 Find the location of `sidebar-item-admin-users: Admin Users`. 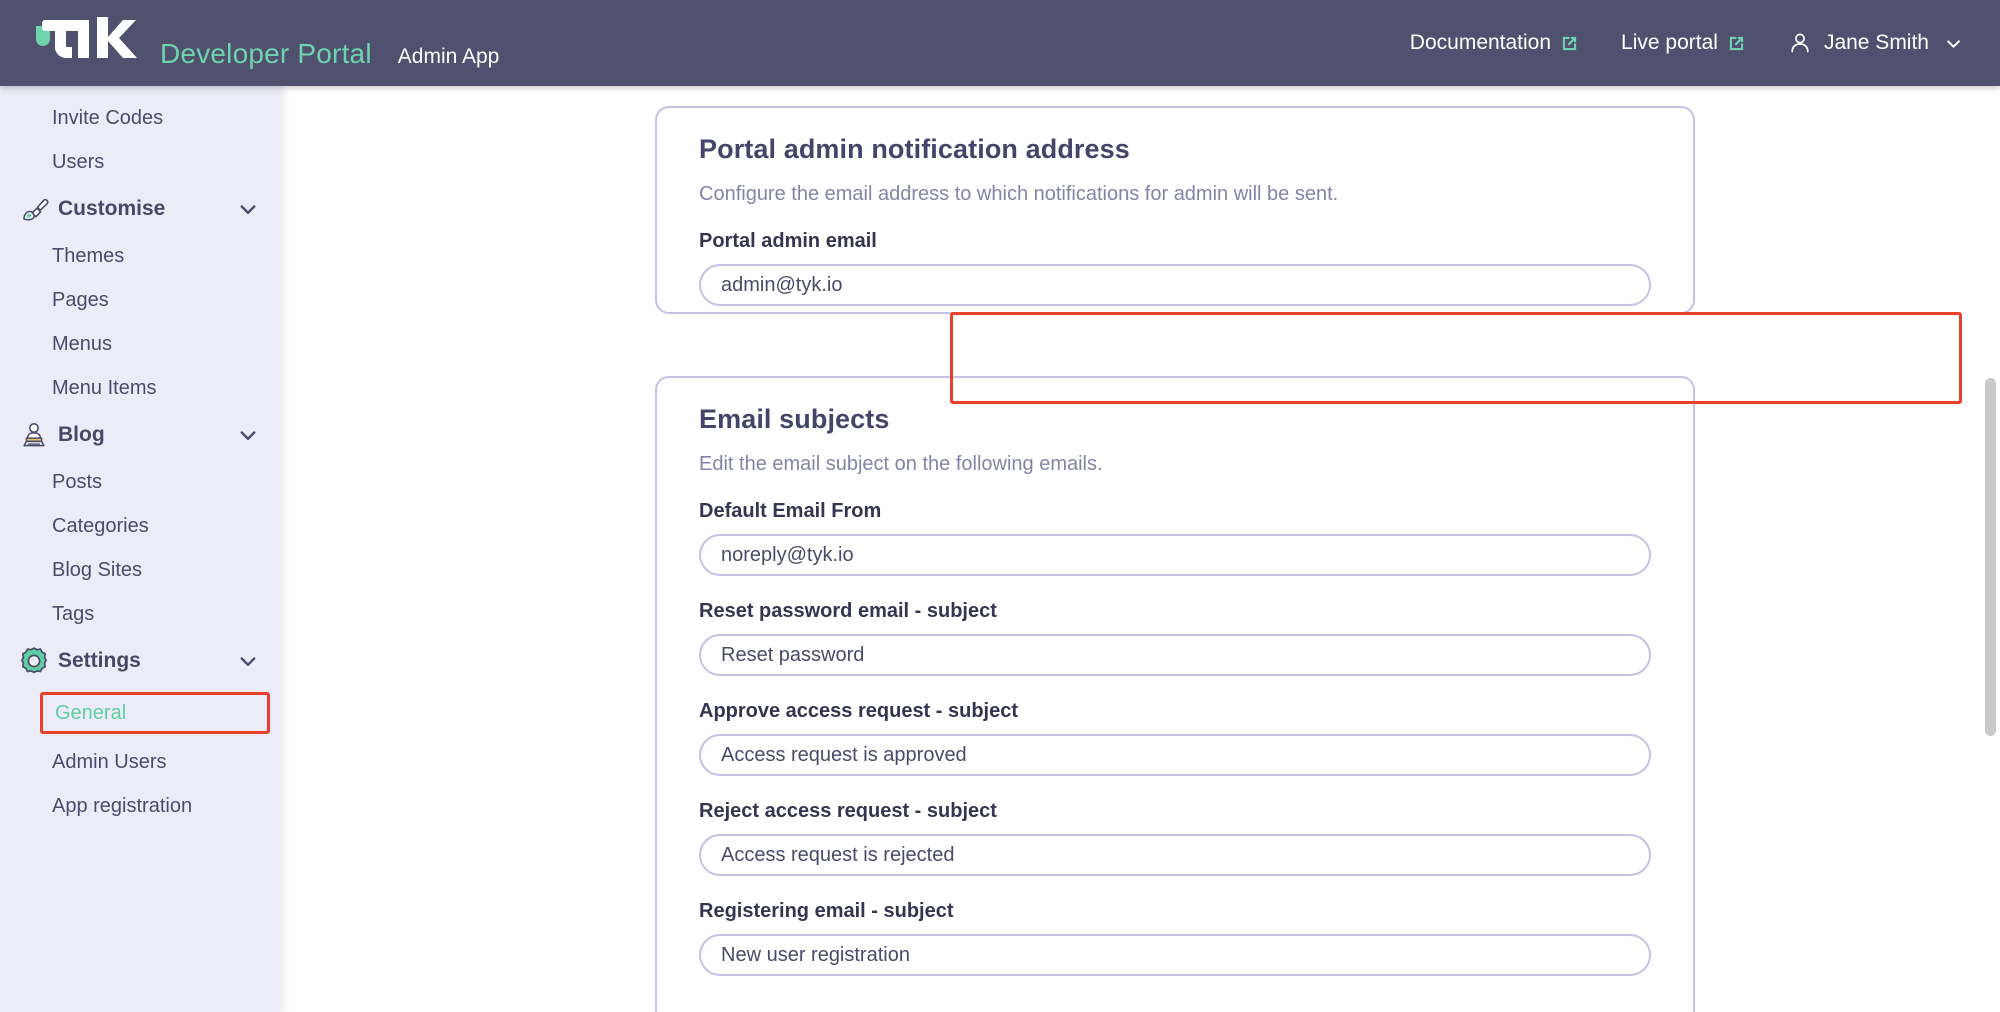

sidebar-item-admin-users: Admin Users is located at coordinates (140, 762).